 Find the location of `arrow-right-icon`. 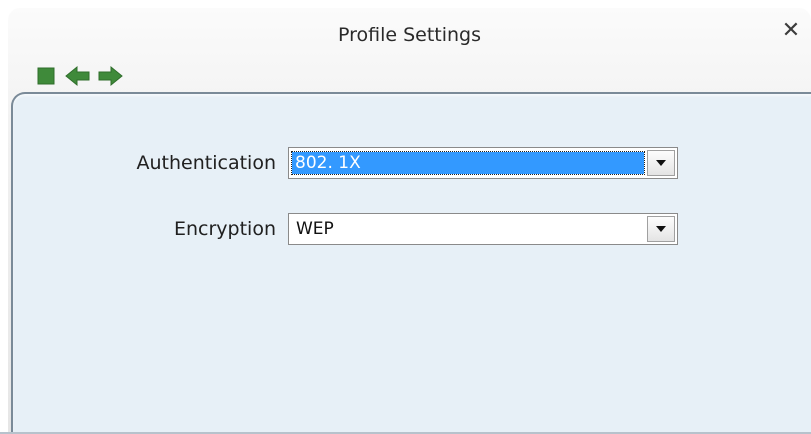

arrow-right-icon is located at coordinates (110, 76).